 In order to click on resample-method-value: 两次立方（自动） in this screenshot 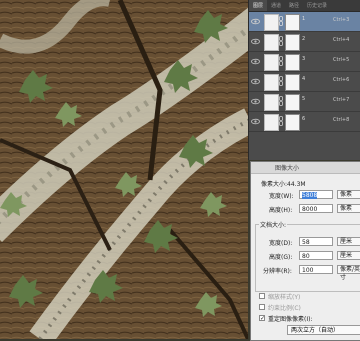, I will do `click(315, 330)`.